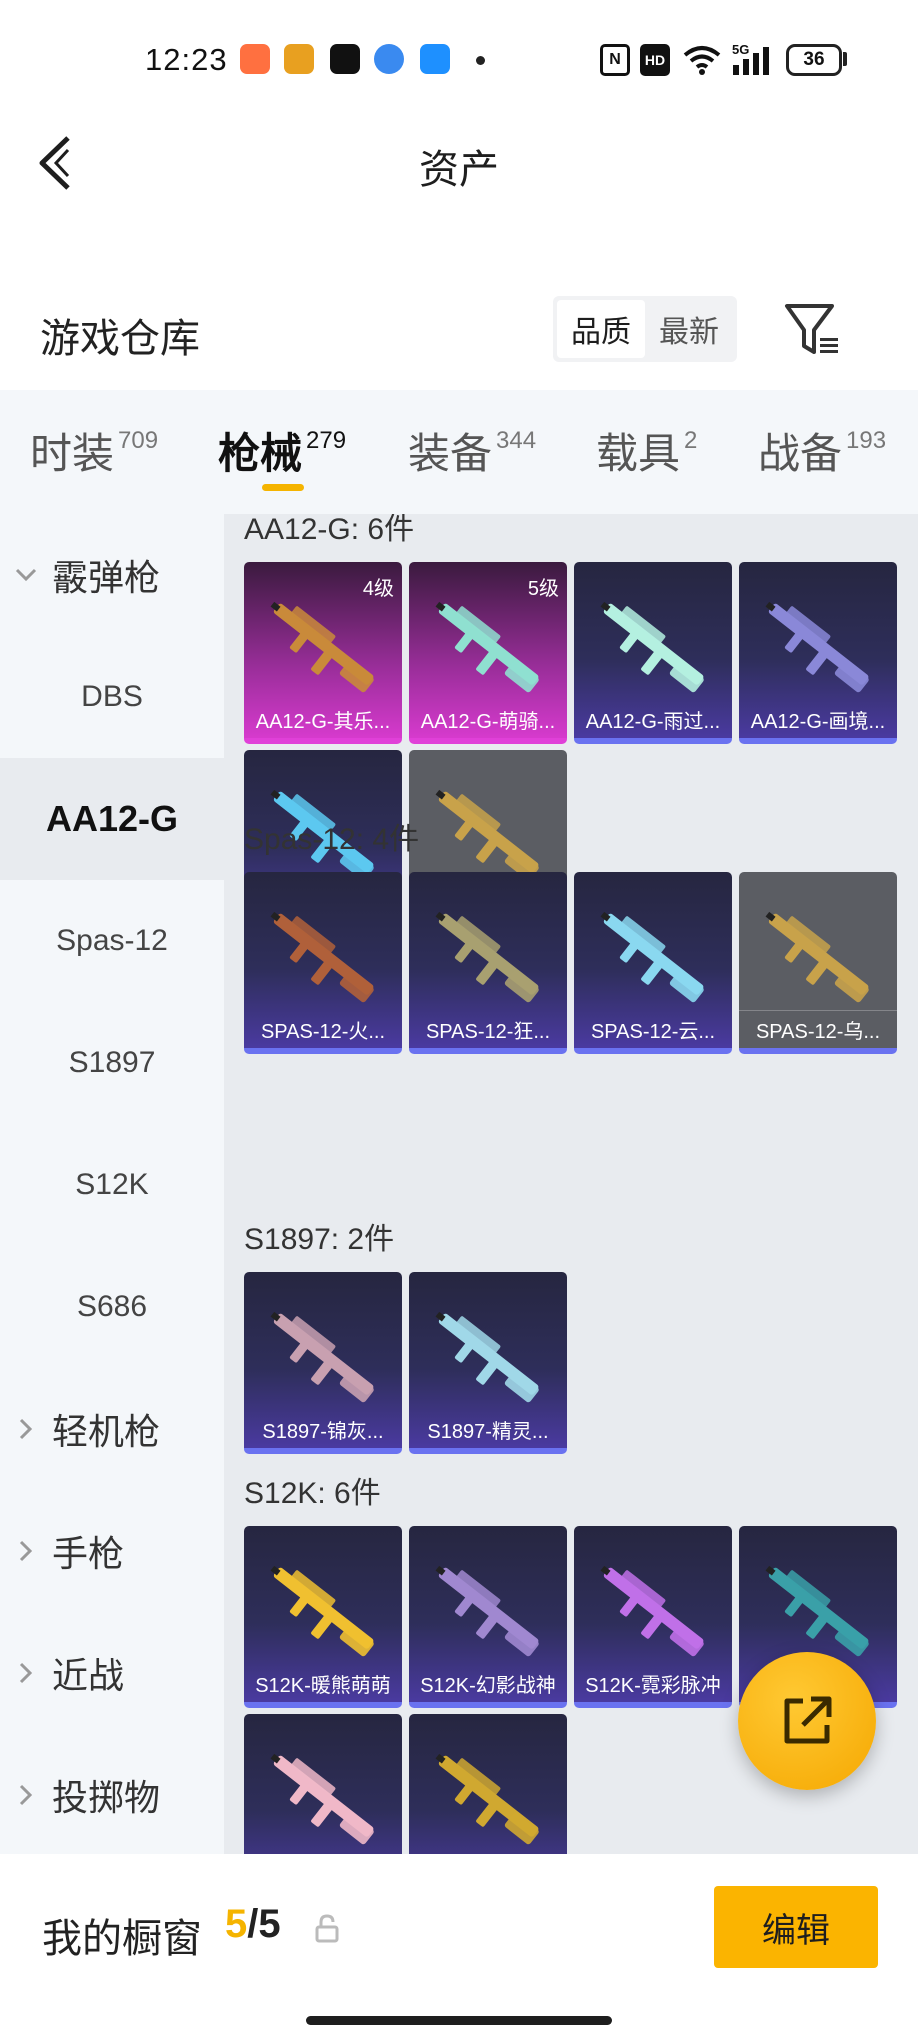  Describe the element at coordinates (323, 1686) in the screenshot. I see `skin-name: S12K-暖熊萌萌` at that location.